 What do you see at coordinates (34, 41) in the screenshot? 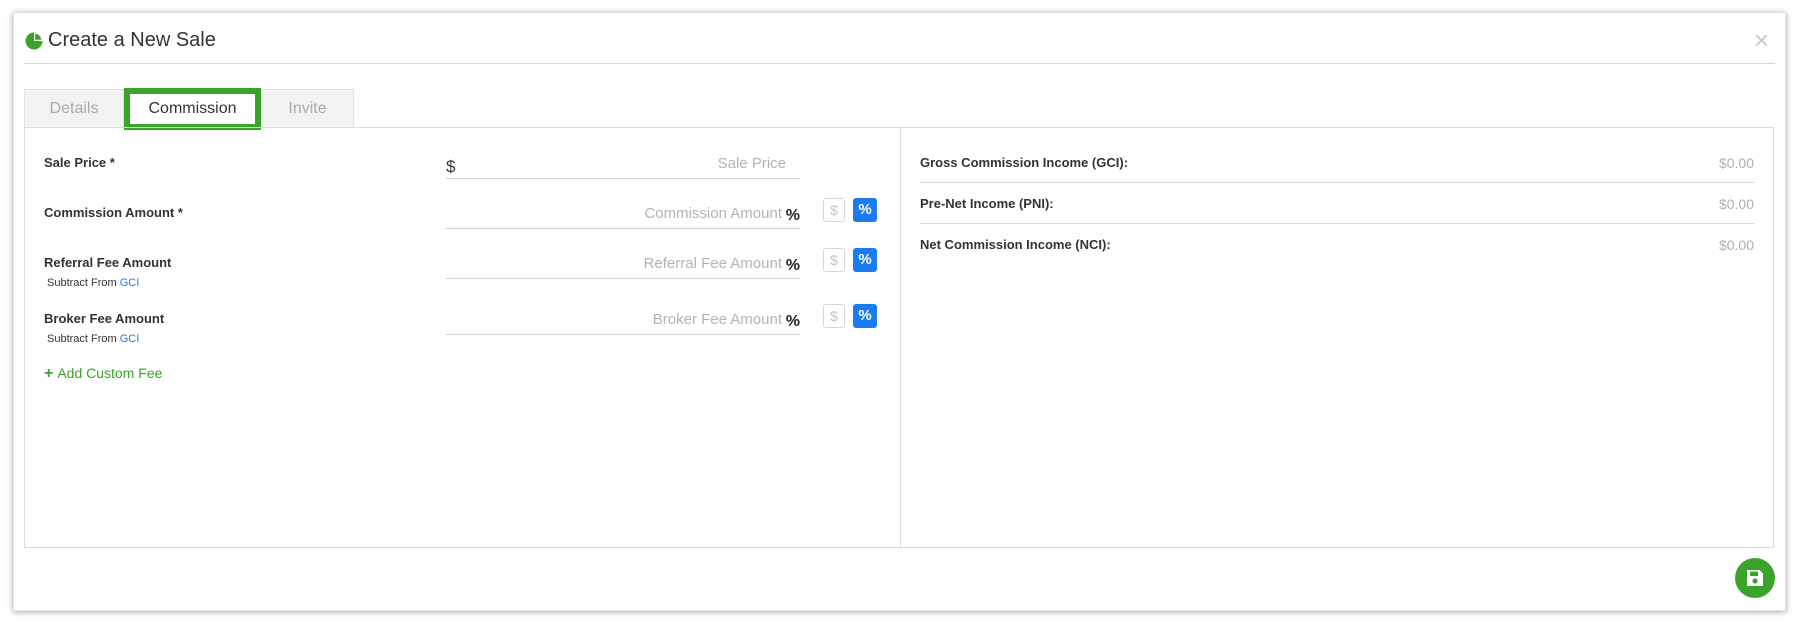
I see `pie-chart-icon` at bounding box center [34, 41].